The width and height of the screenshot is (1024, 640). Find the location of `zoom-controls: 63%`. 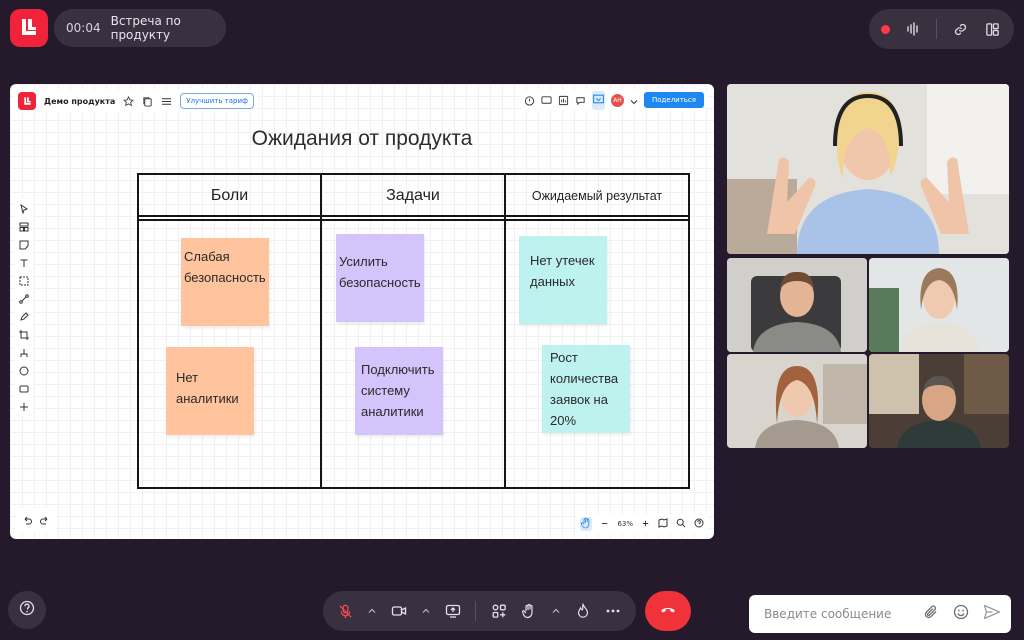

zoom-controls: 63% is located at coordinates (642, 524).